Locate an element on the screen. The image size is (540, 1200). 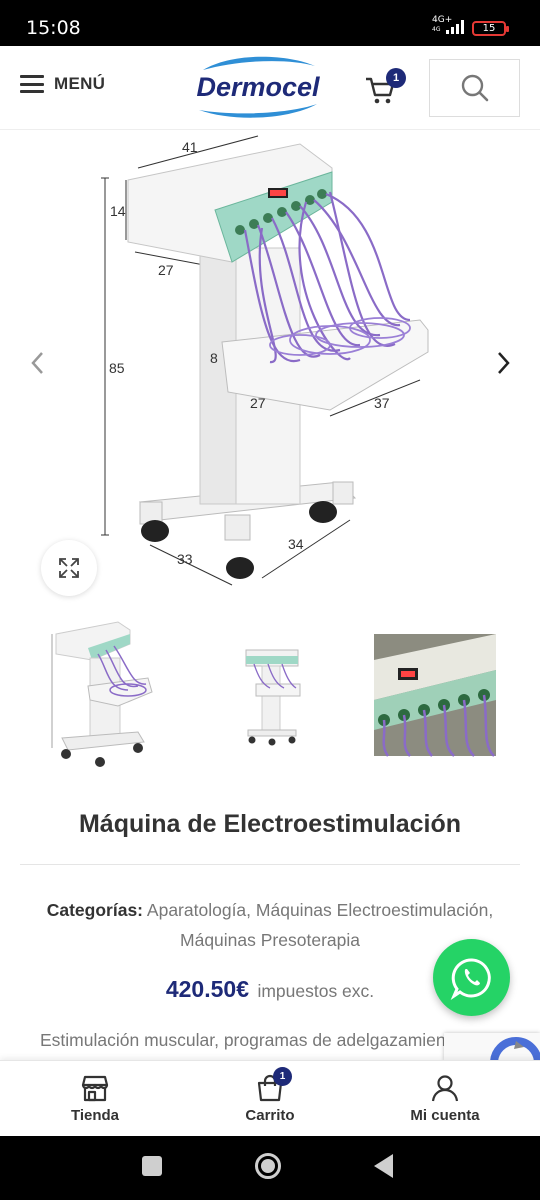
header-cart-button: 1 is located at coordinates (386, 88).